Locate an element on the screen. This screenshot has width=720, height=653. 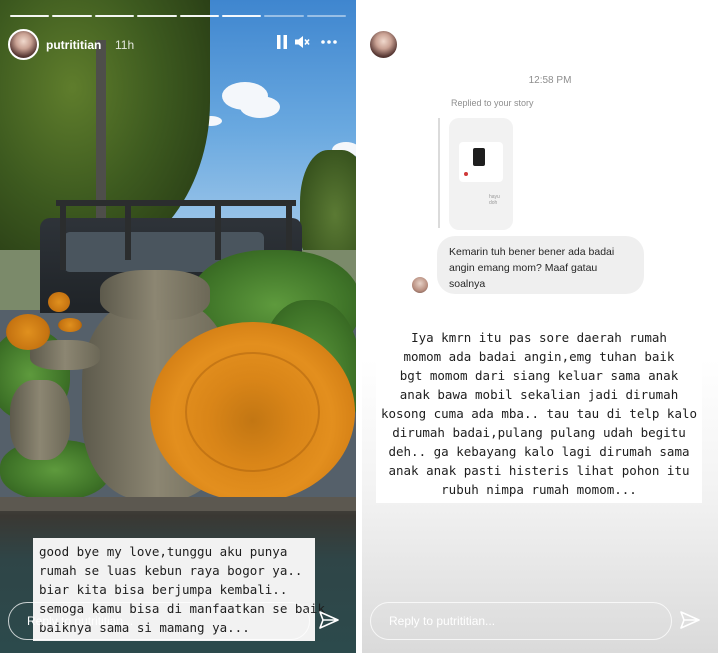
caption-line: dirumah badai,pulang pulang udah begitu is located at coordinates (539, 432).